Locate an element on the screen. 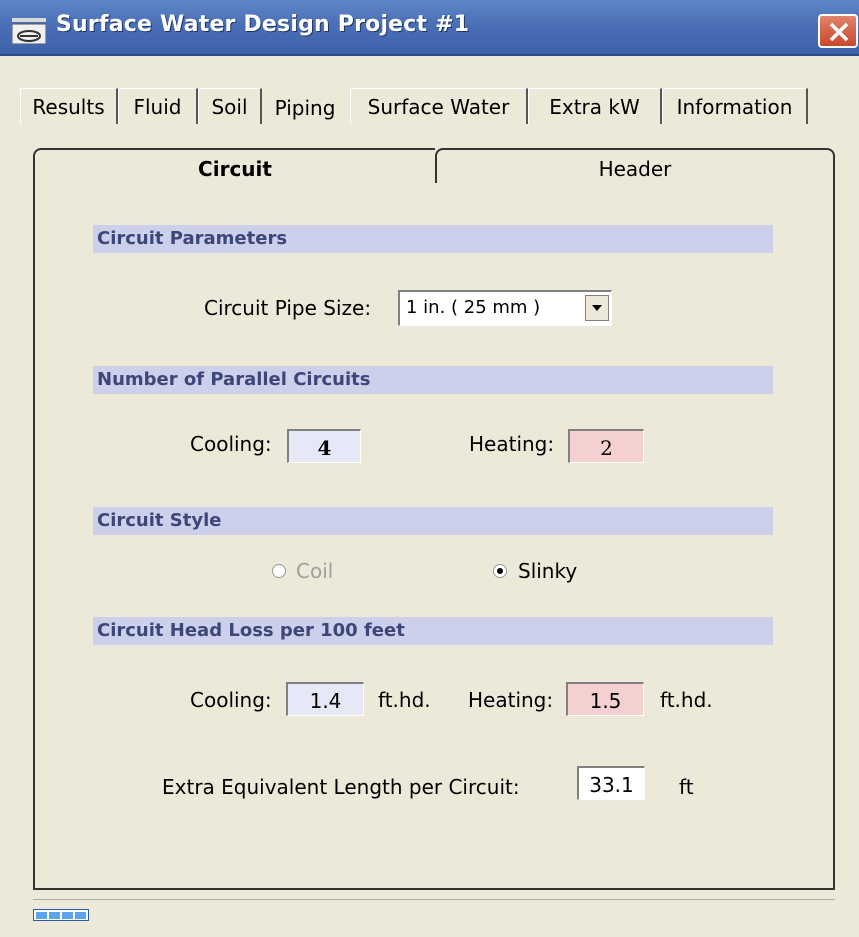 The width and height of the screenshot is (859, 937). subtab-circuit: Circuit is located at coordinates (234, 167).